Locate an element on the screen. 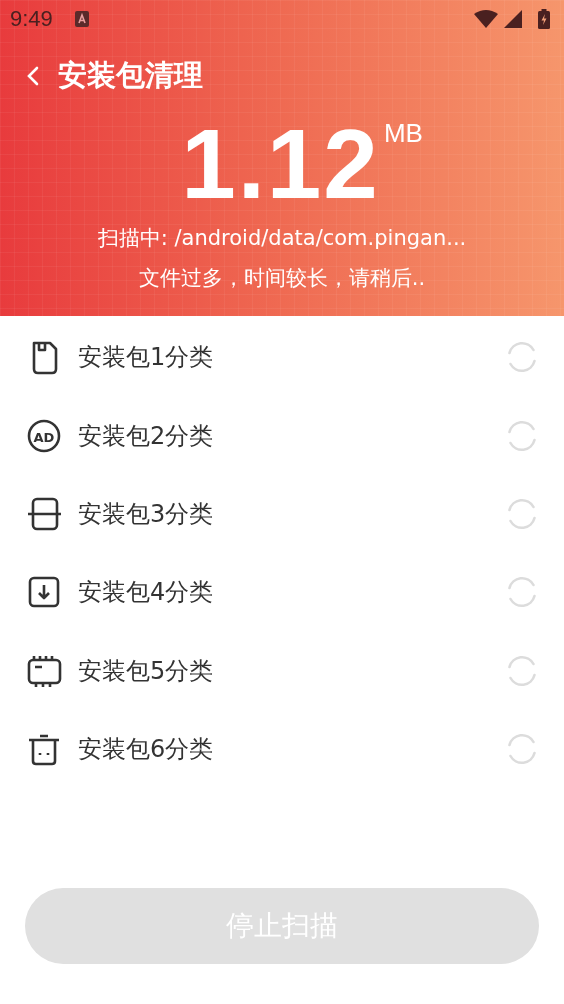  category-label: 安装包3分类 is located at coordinates (146, 514).